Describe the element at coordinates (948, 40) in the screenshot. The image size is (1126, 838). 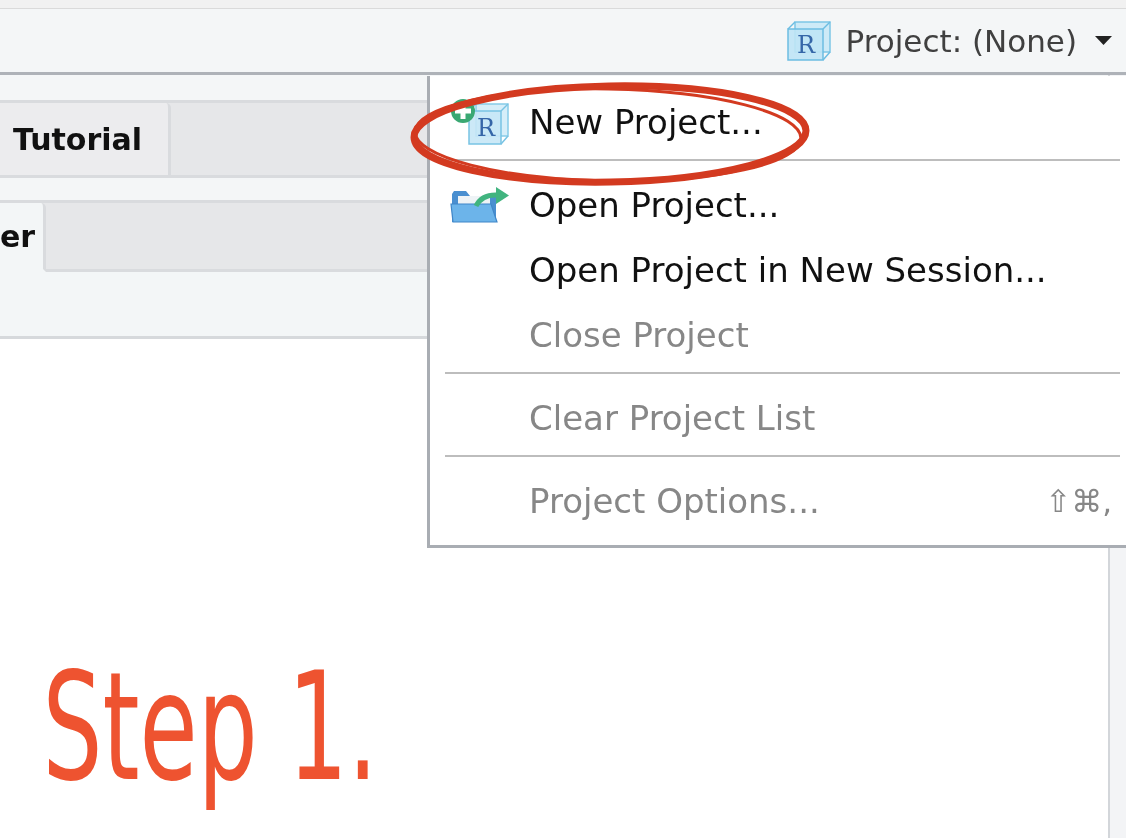
I see `project-menu-button: R Project: (None)` at that location.